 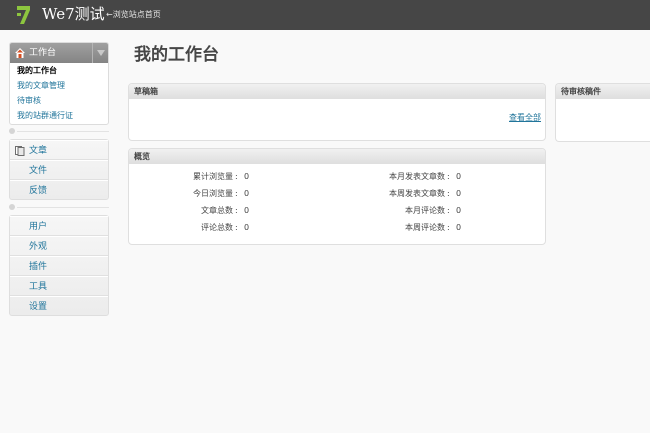 I want to click on chevron-down-icon, so click(x=101, y=53).